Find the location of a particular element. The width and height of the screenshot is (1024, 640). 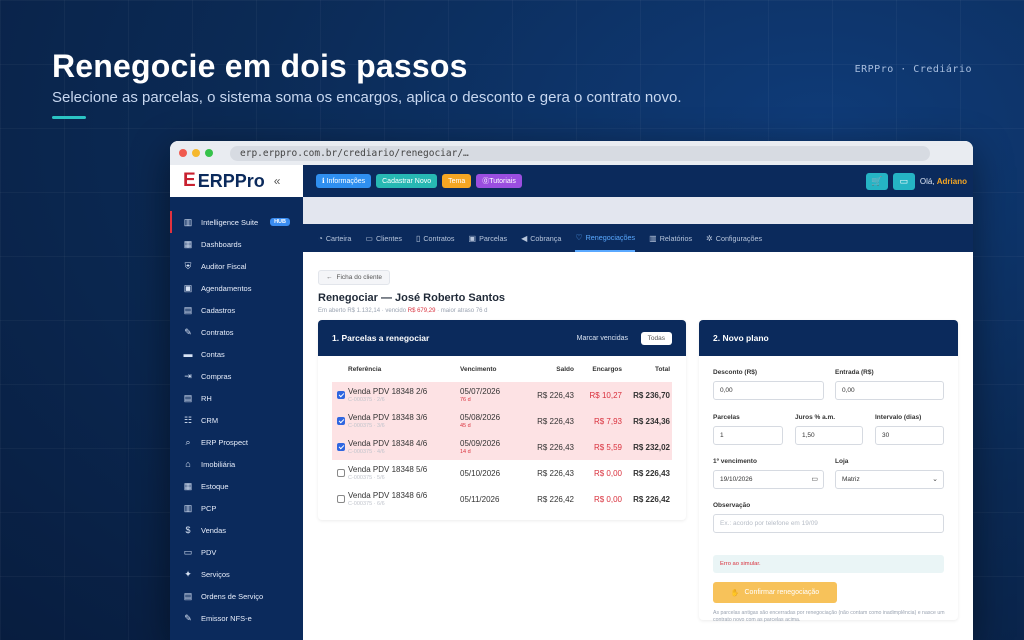

due-date: 05/07/2026 is located at coordinates (480, 391).